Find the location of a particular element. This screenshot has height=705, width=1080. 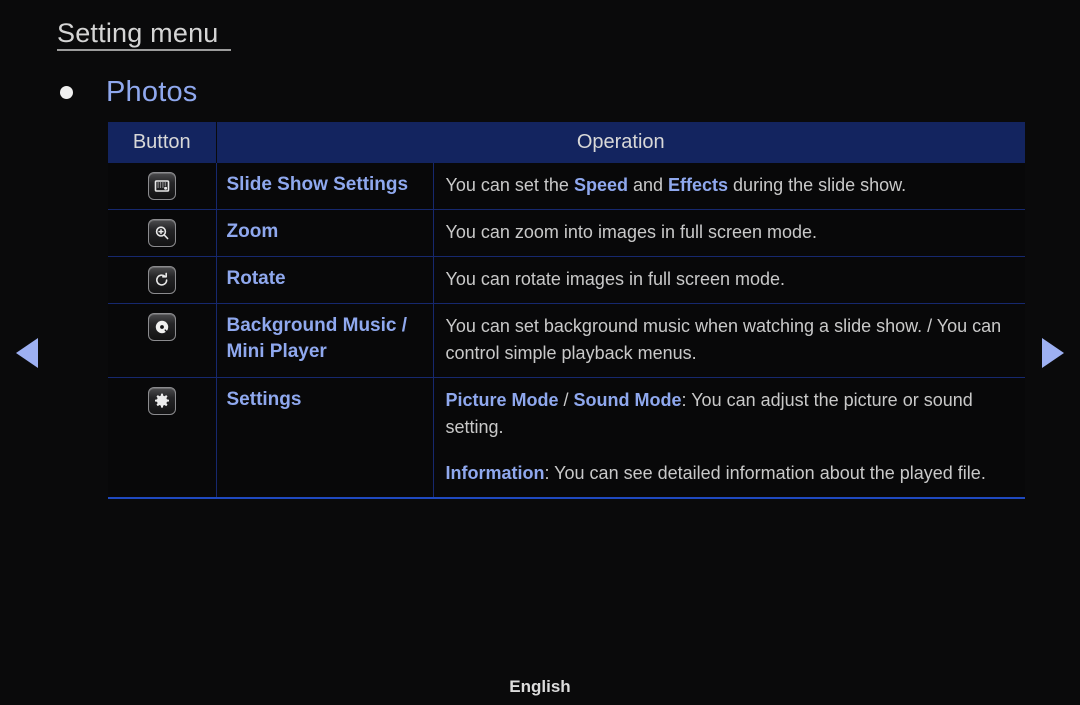

language-label: English is located at coordinates (540, 686).